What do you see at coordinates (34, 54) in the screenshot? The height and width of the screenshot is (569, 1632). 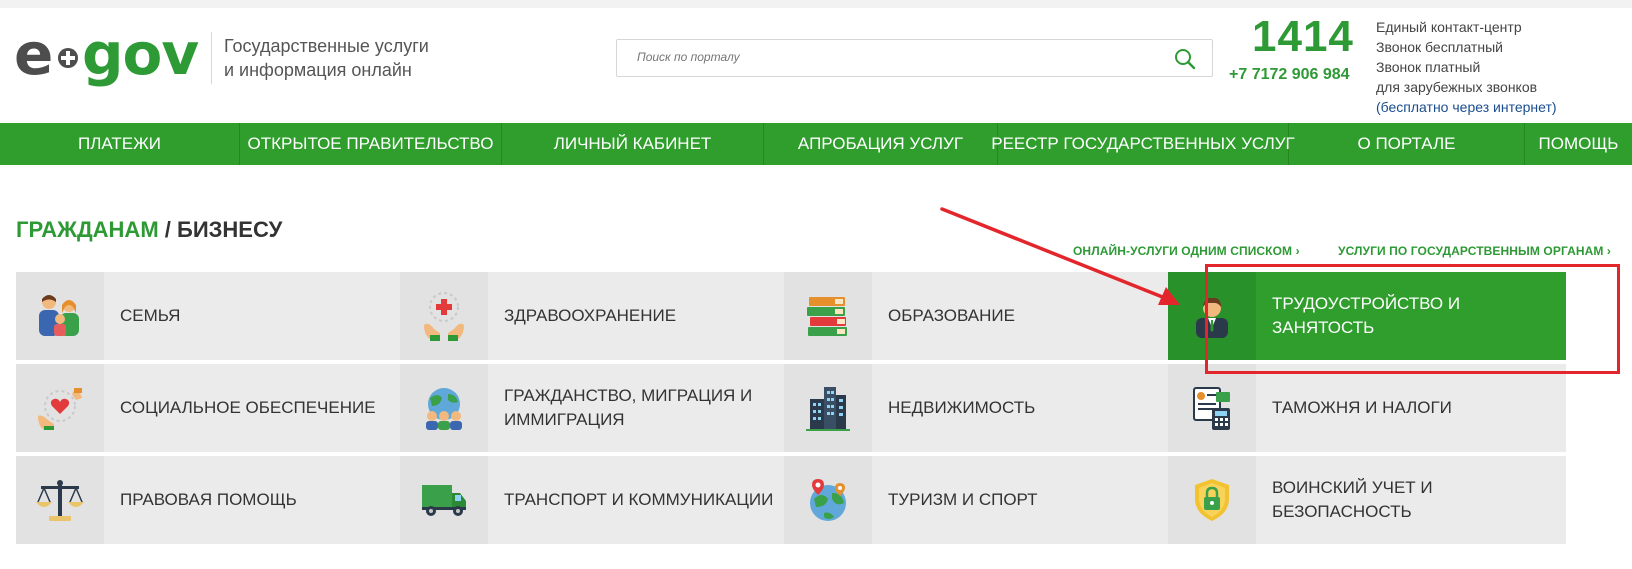 I see `logo-e: e` at bounding box center [34, 54].